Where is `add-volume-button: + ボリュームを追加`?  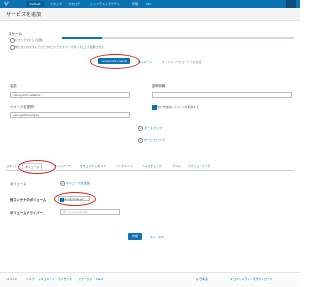 add-volume-button: + ボリュームを追加 is located at coordinates (75, 183).